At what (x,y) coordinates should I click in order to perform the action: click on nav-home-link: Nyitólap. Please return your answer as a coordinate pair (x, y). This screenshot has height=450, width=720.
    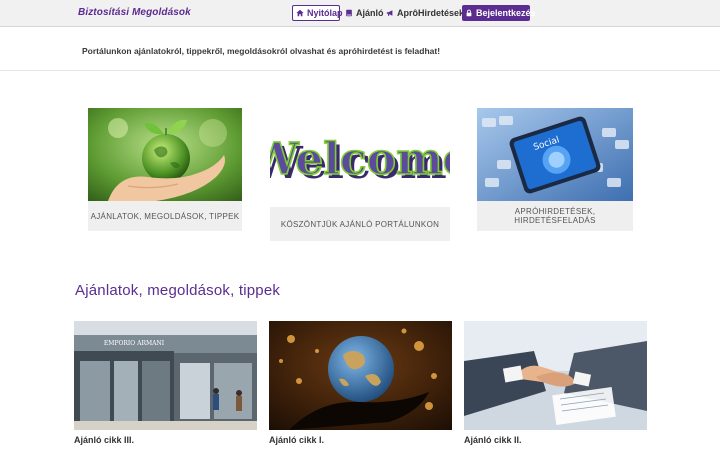
    Looking at the image, I should click on (317, 13).